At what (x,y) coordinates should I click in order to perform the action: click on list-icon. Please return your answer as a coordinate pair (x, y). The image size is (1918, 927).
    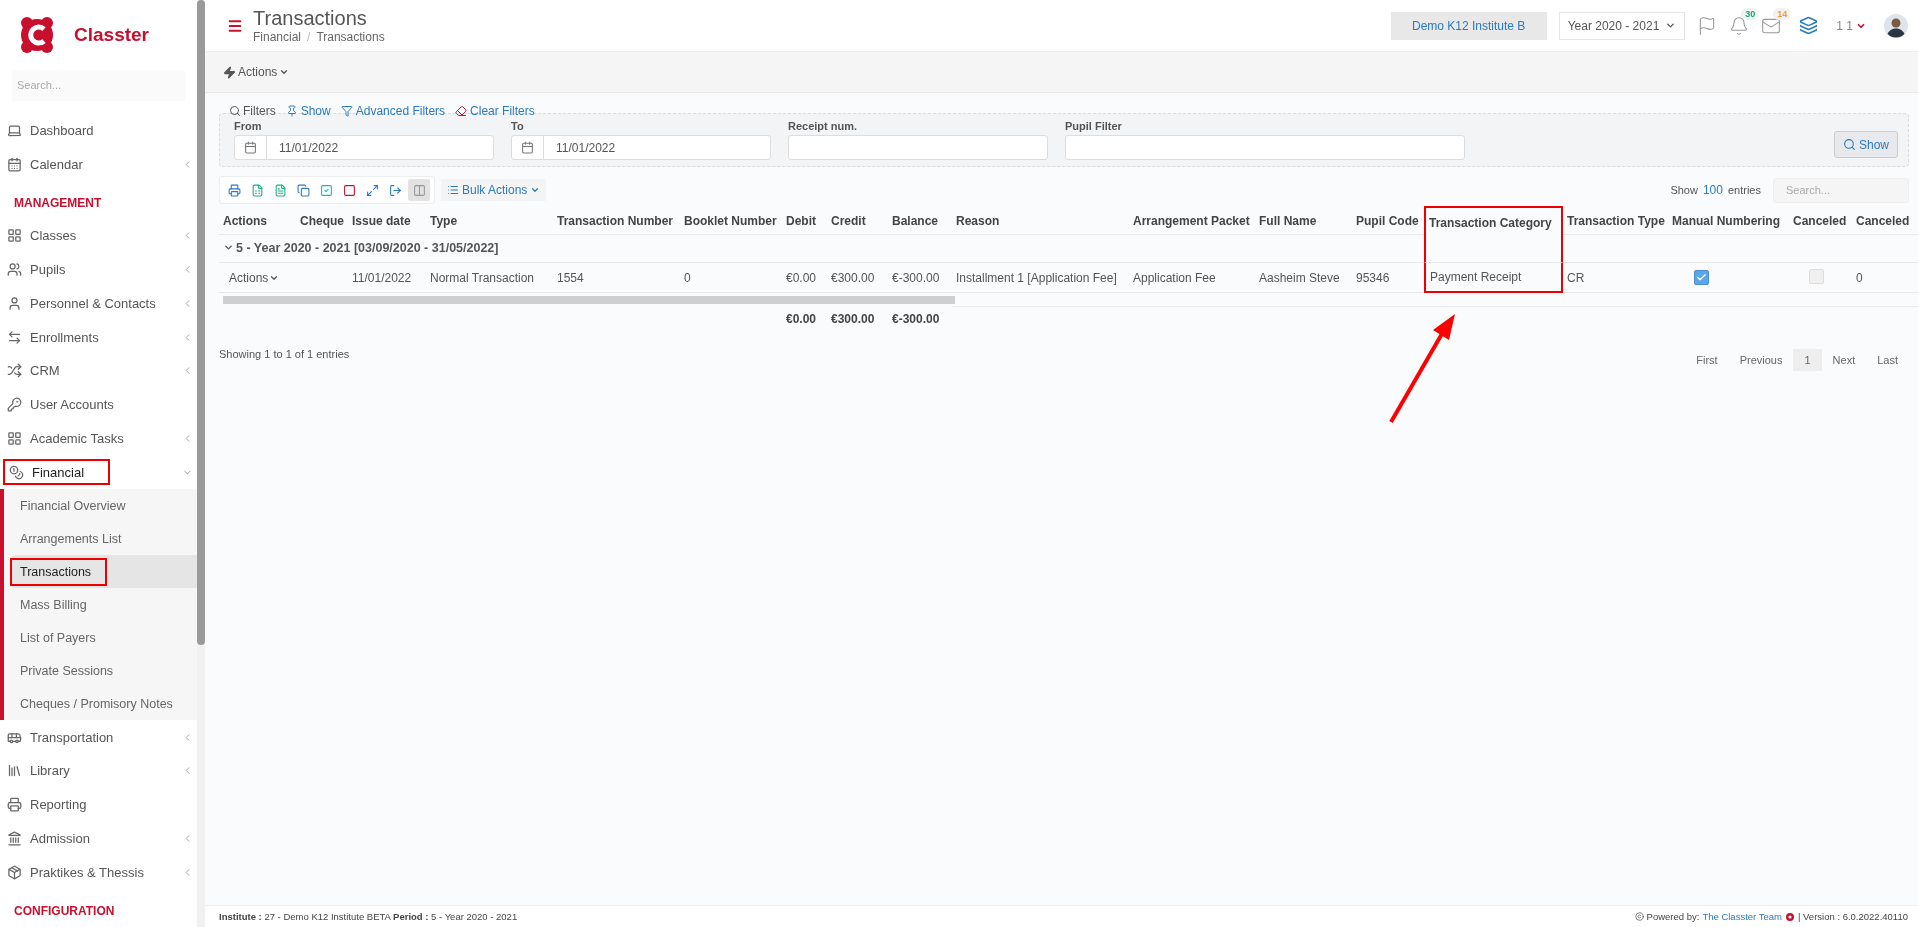
    Looking at the image, I should click on (453, 190).